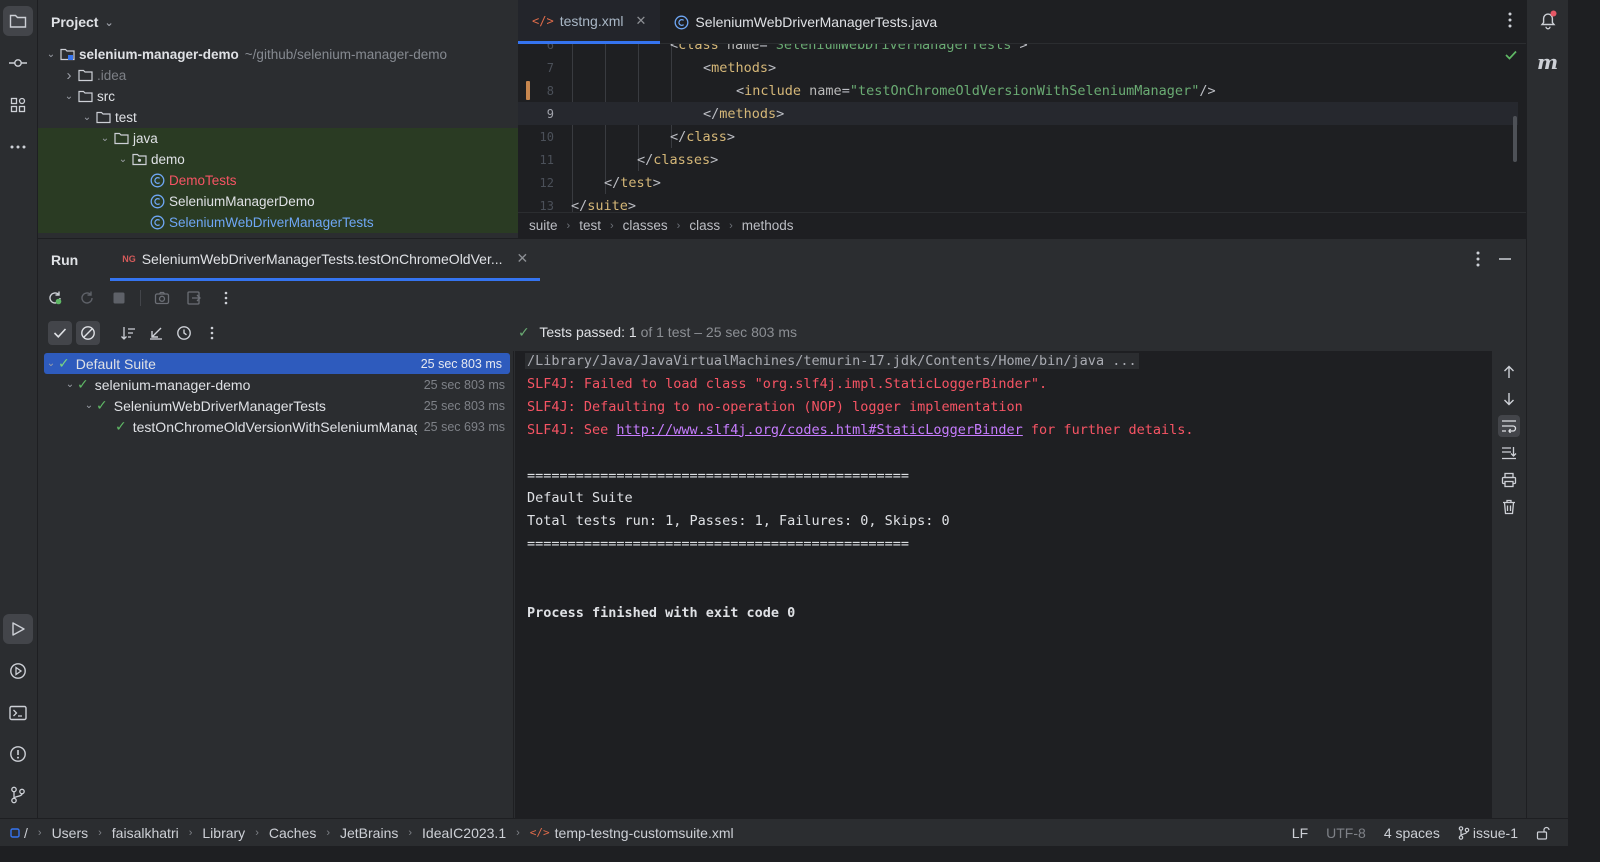 The width and height of the screenshot is (1600, 862). I want to click on run-toolbar-more-button, so click(226, 298).